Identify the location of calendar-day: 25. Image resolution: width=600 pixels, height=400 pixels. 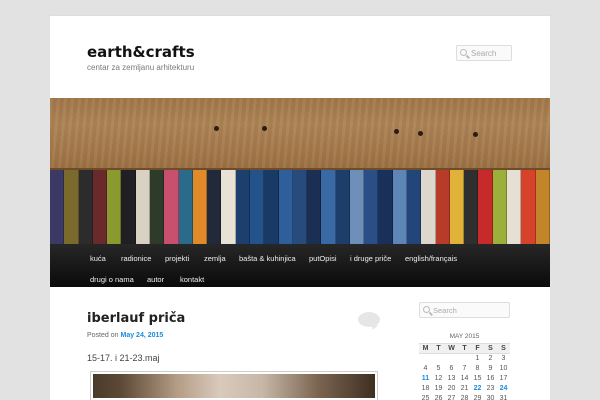
(425, 397).